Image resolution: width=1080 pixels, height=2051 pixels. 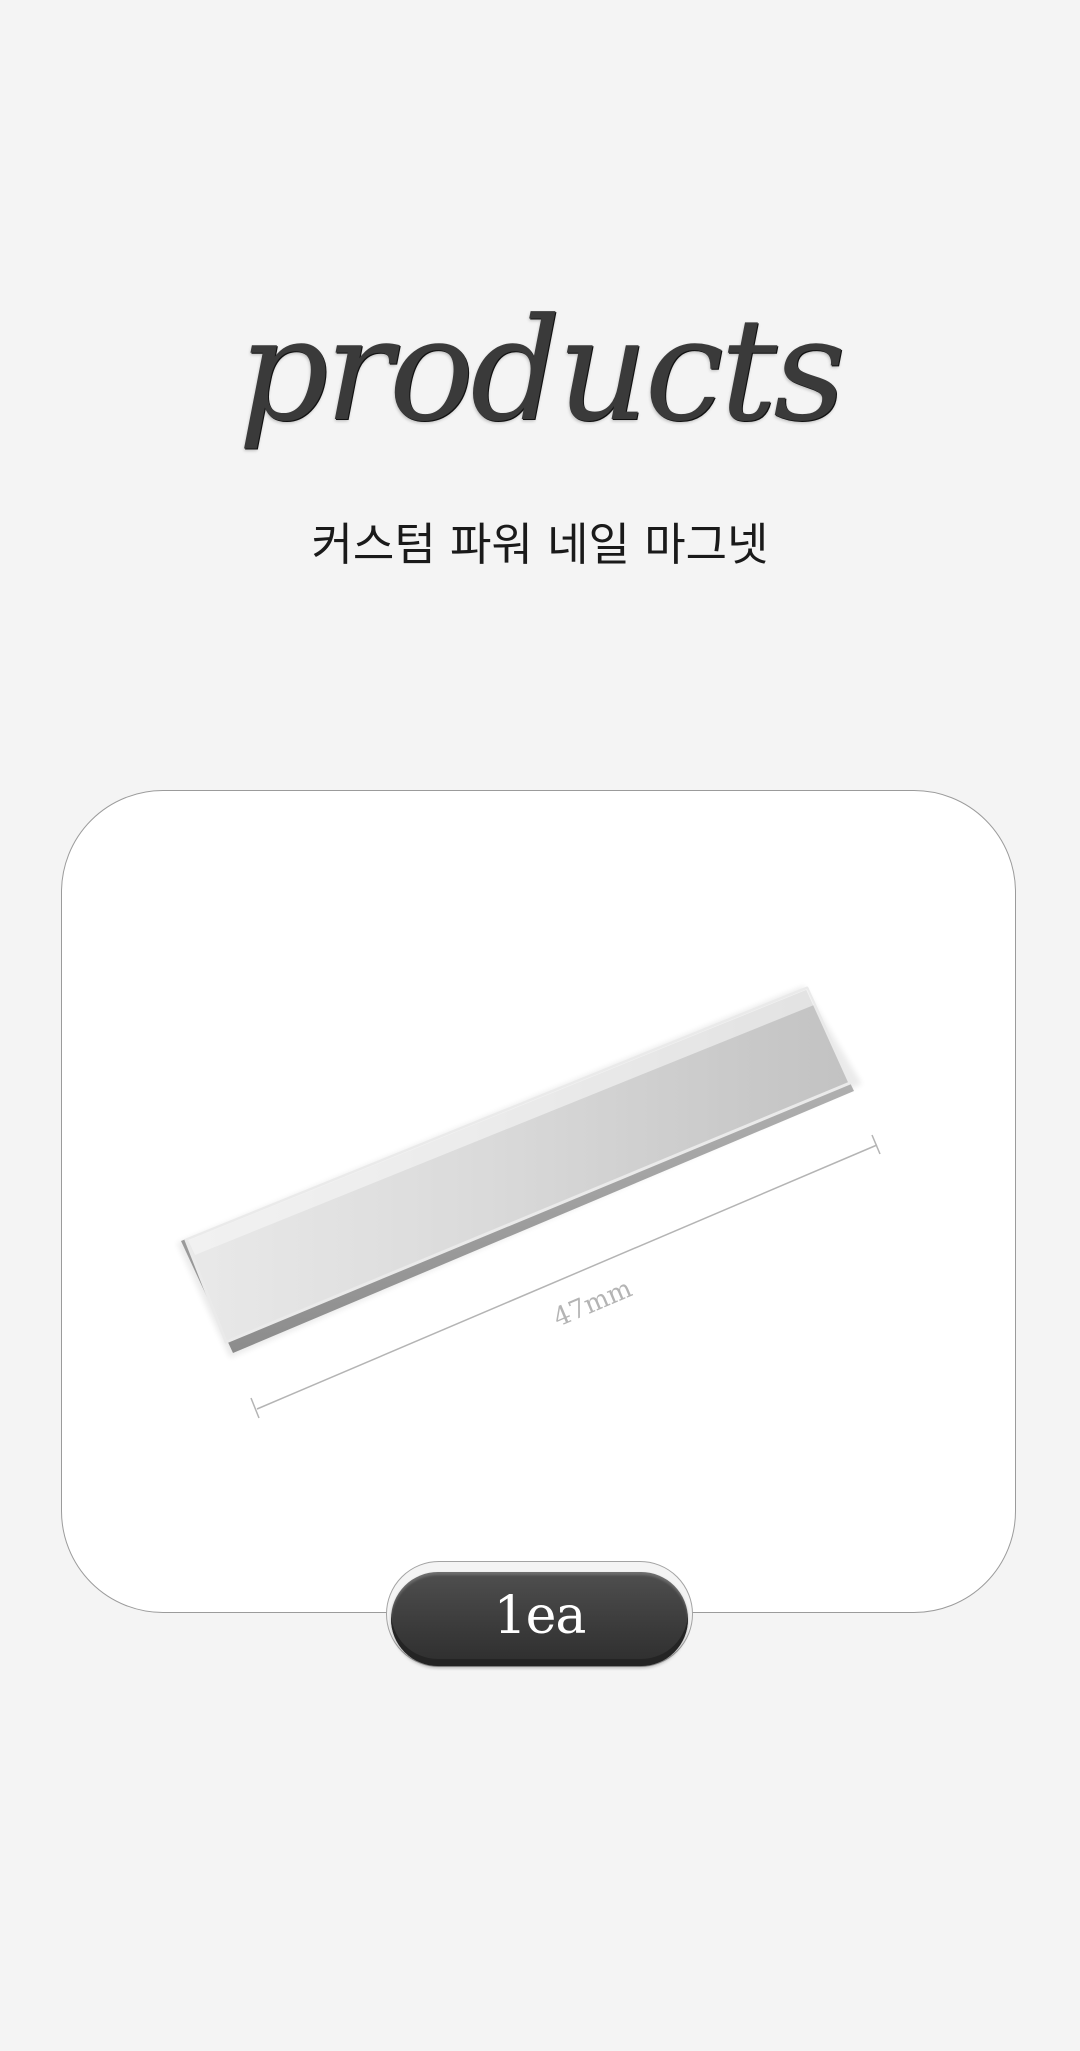 I want to click on quantity-label: 1ea, so click(x=540, y=1616).